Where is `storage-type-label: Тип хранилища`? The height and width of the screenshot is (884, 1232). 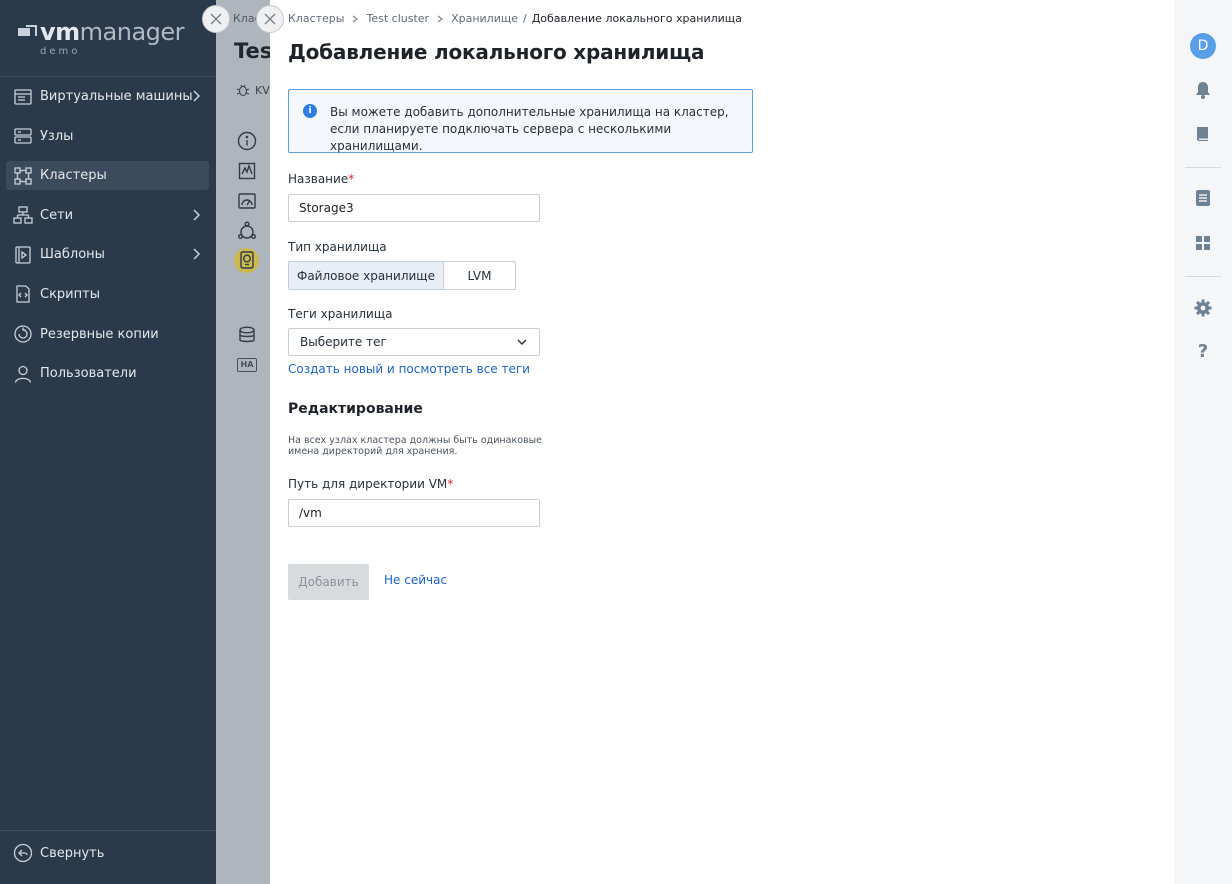 storage-type-label: Тип хранилища is located at coordinates (337, 247).